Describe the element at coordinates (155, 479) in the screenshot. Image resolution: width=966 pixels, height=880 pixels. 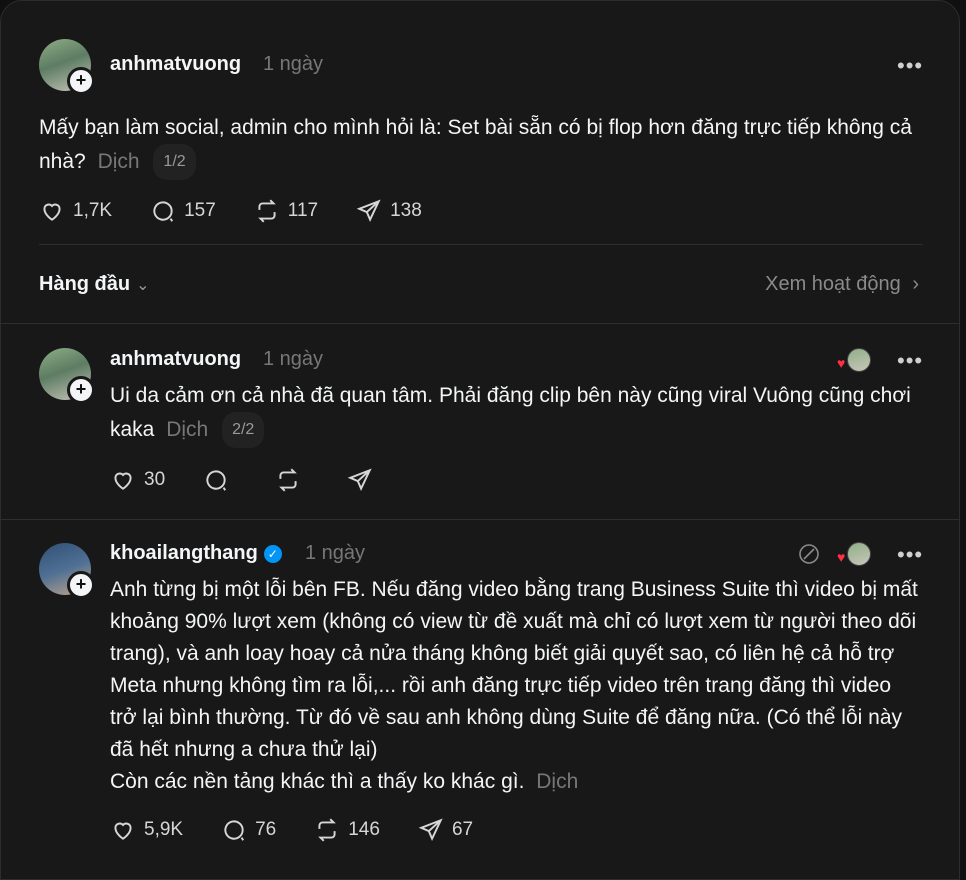
I see `like-count: 30` at that location.